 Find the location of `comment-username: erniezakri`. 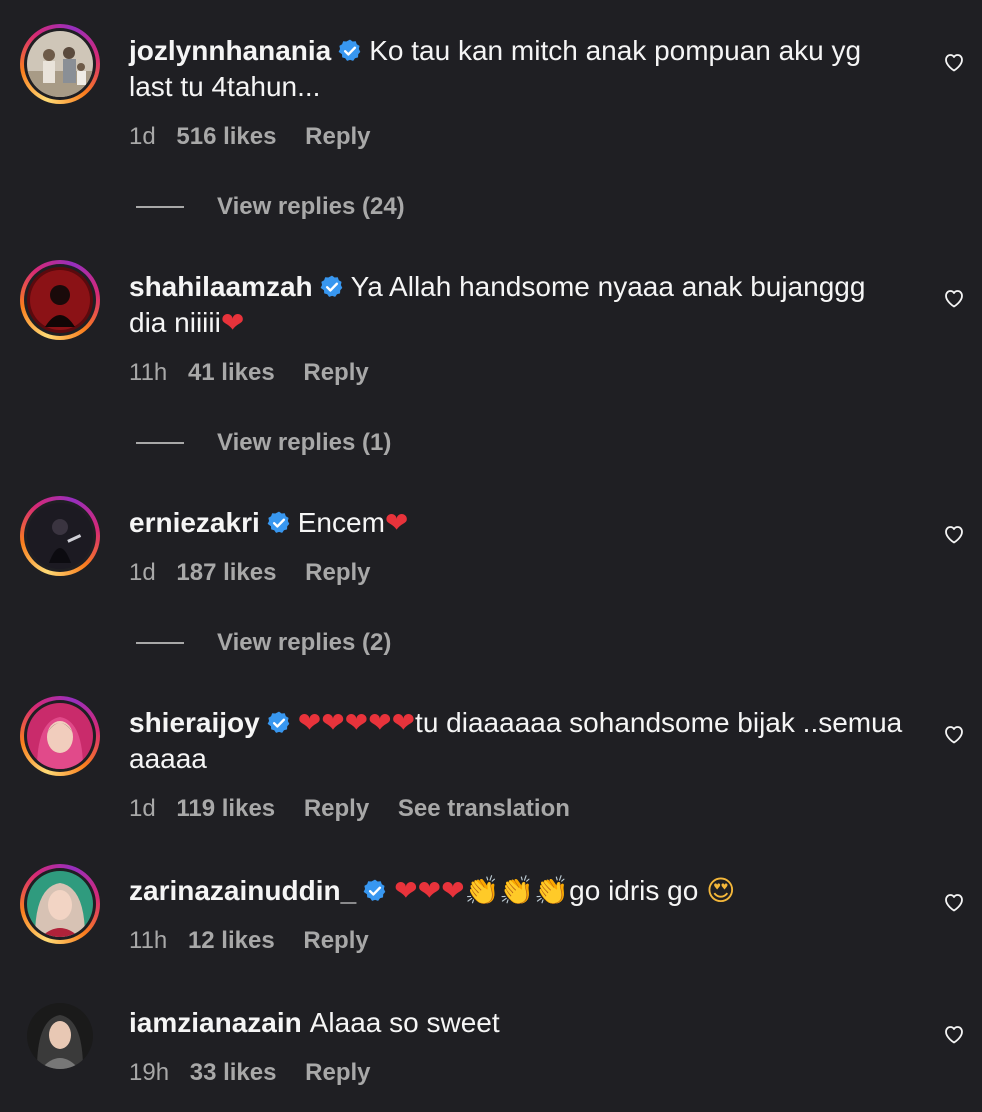

comment-username: erniezakri is located at coordinates (194, 522).